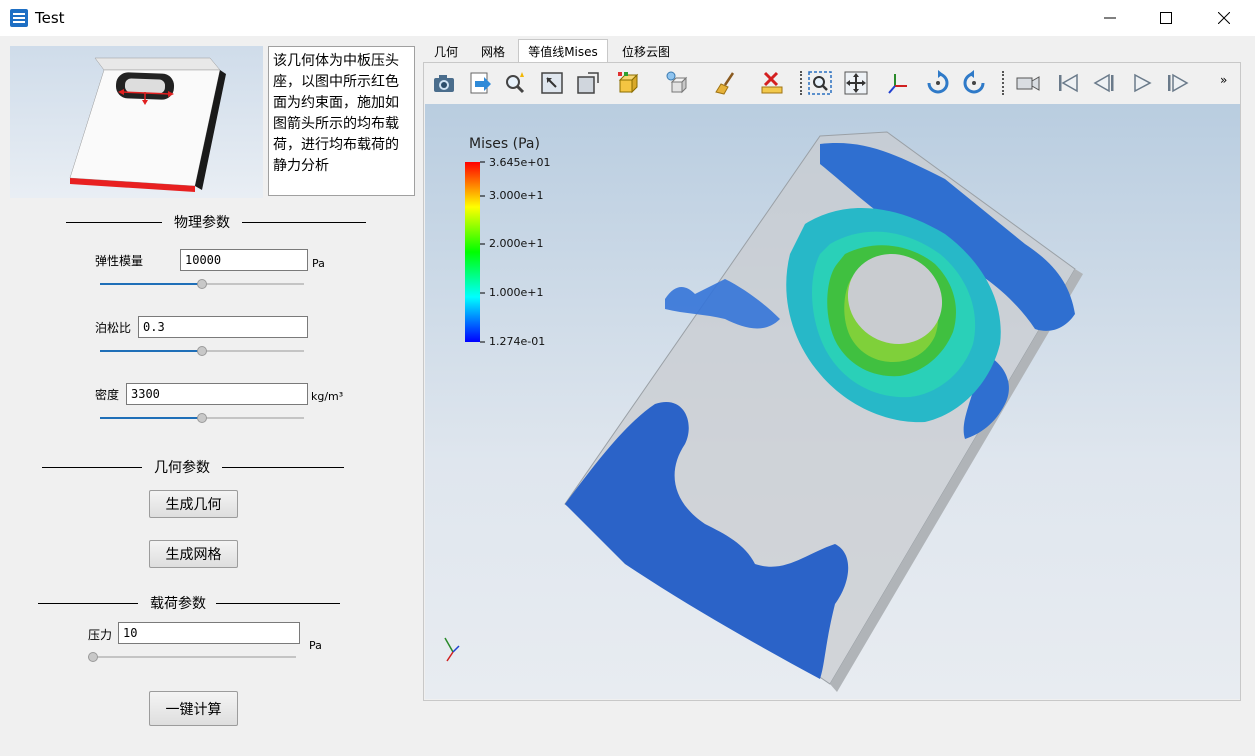 Image resolution: width=1255 pixels, height=756 pixels. What do you see at coordinates (646, 51) in the screenshot?
I see `tab-displacement: 位移云图` at bounding box center [646, 51].